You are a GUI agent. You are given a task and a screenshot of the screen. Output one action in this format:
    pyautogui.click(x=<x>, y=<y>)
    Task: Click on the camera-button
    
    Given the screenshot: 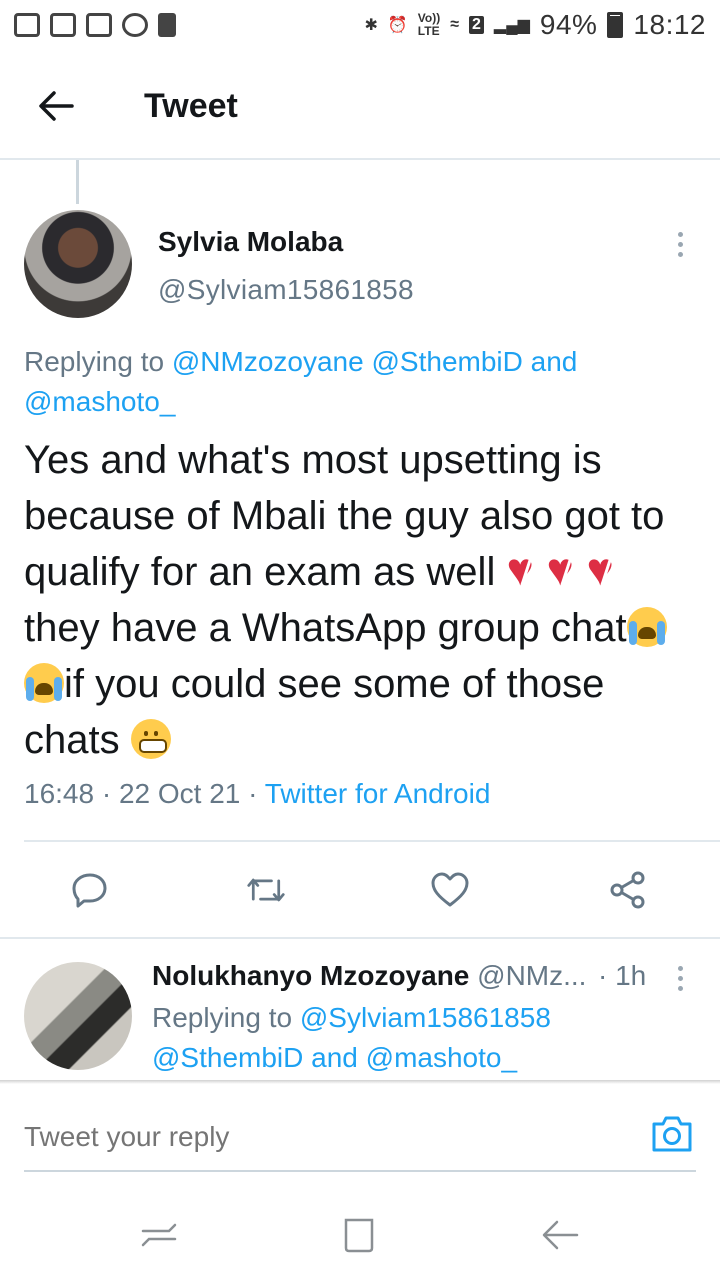 What is the action you would take?
    pyautogui.click(x=672, y=1134)
    